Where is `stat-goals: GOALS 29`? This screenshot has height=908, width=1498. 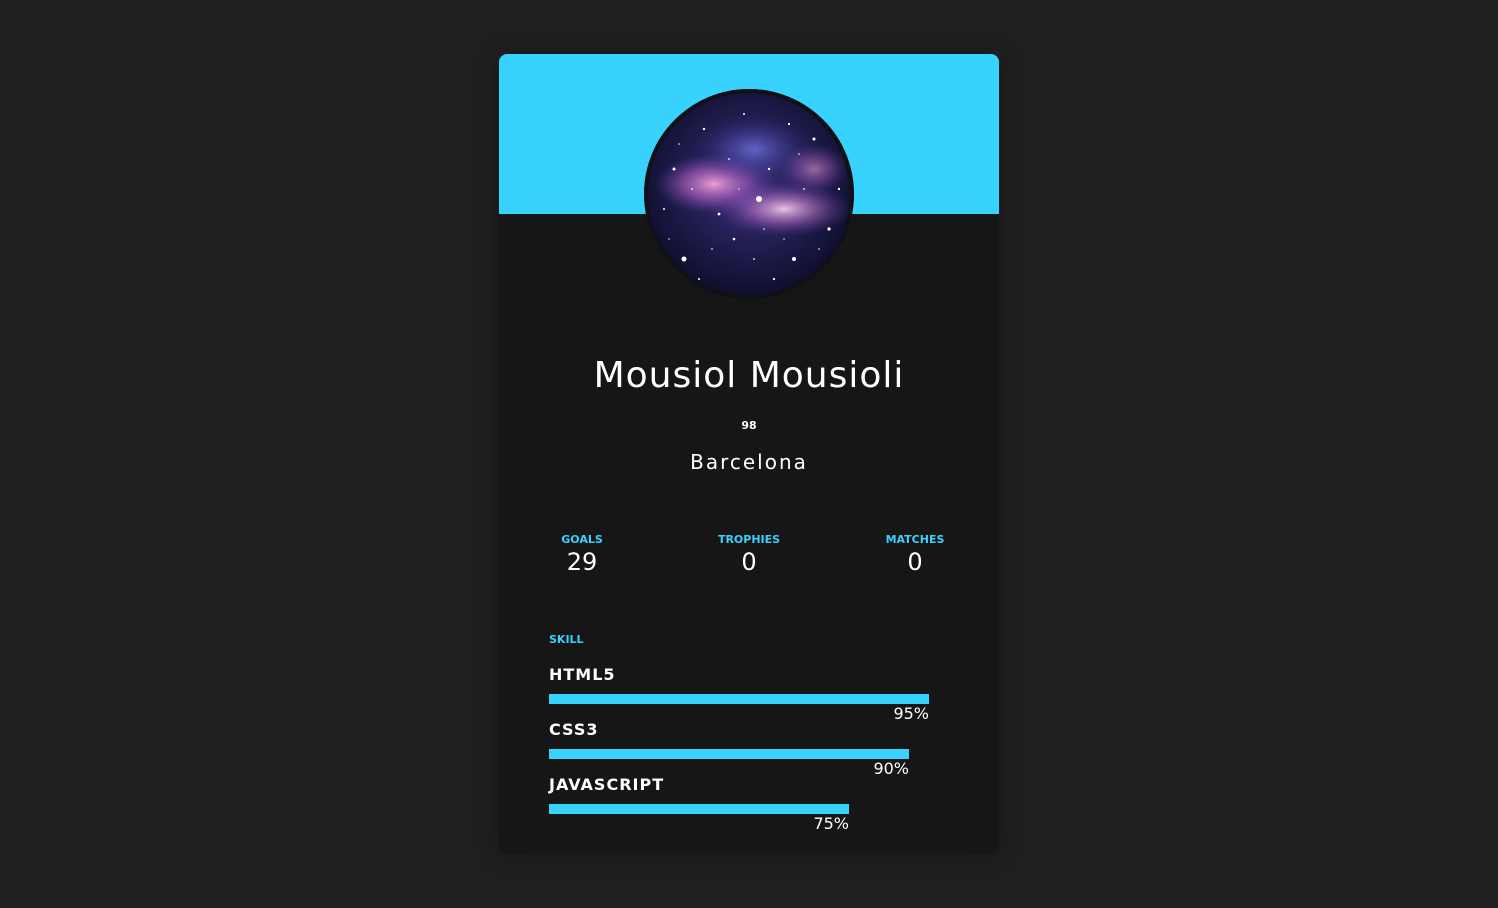 stat-goals: GOALS 29 is located at coordinates (582, 554).